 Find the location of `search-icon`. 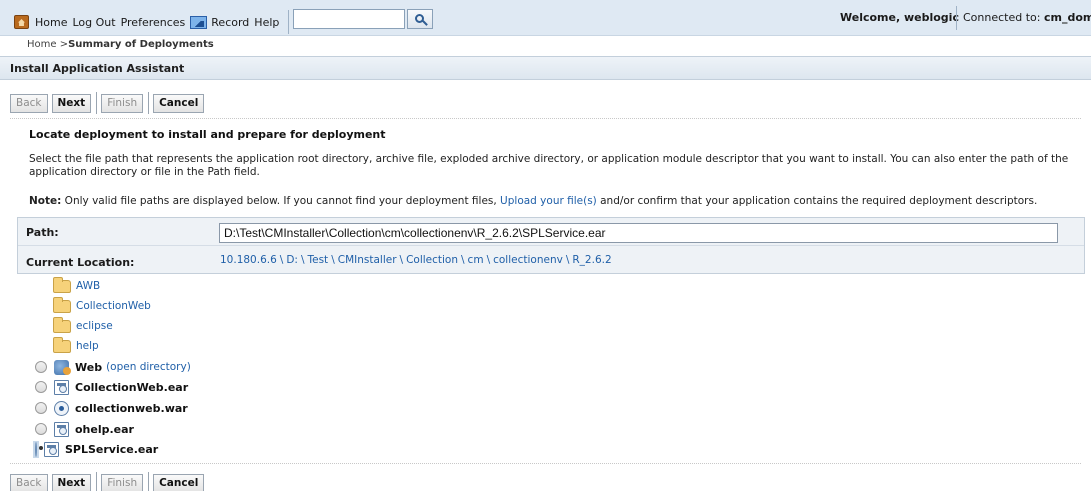

search-icon is located at coordinates (419, 18).